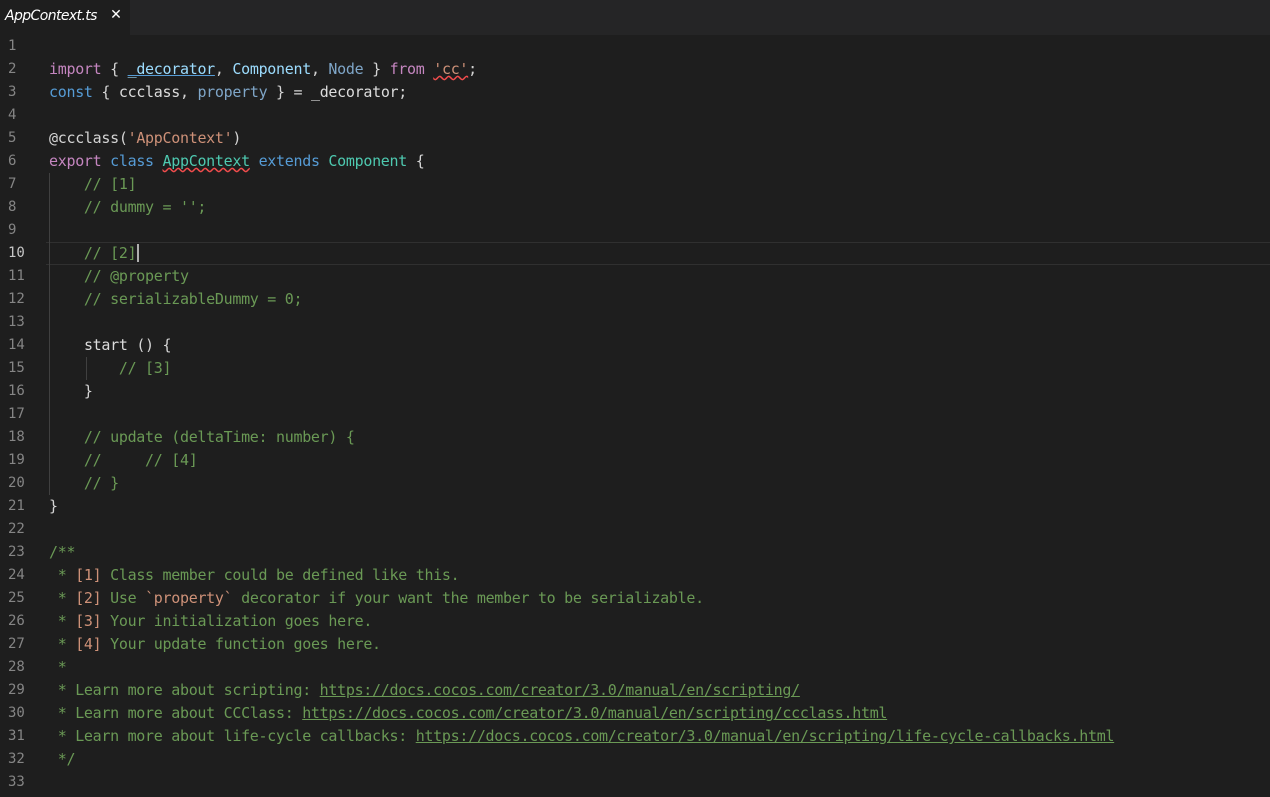 Image resolution: width=1270 pixels, height=797 pixels. I want to click on code-text: *, so click(58, 667).